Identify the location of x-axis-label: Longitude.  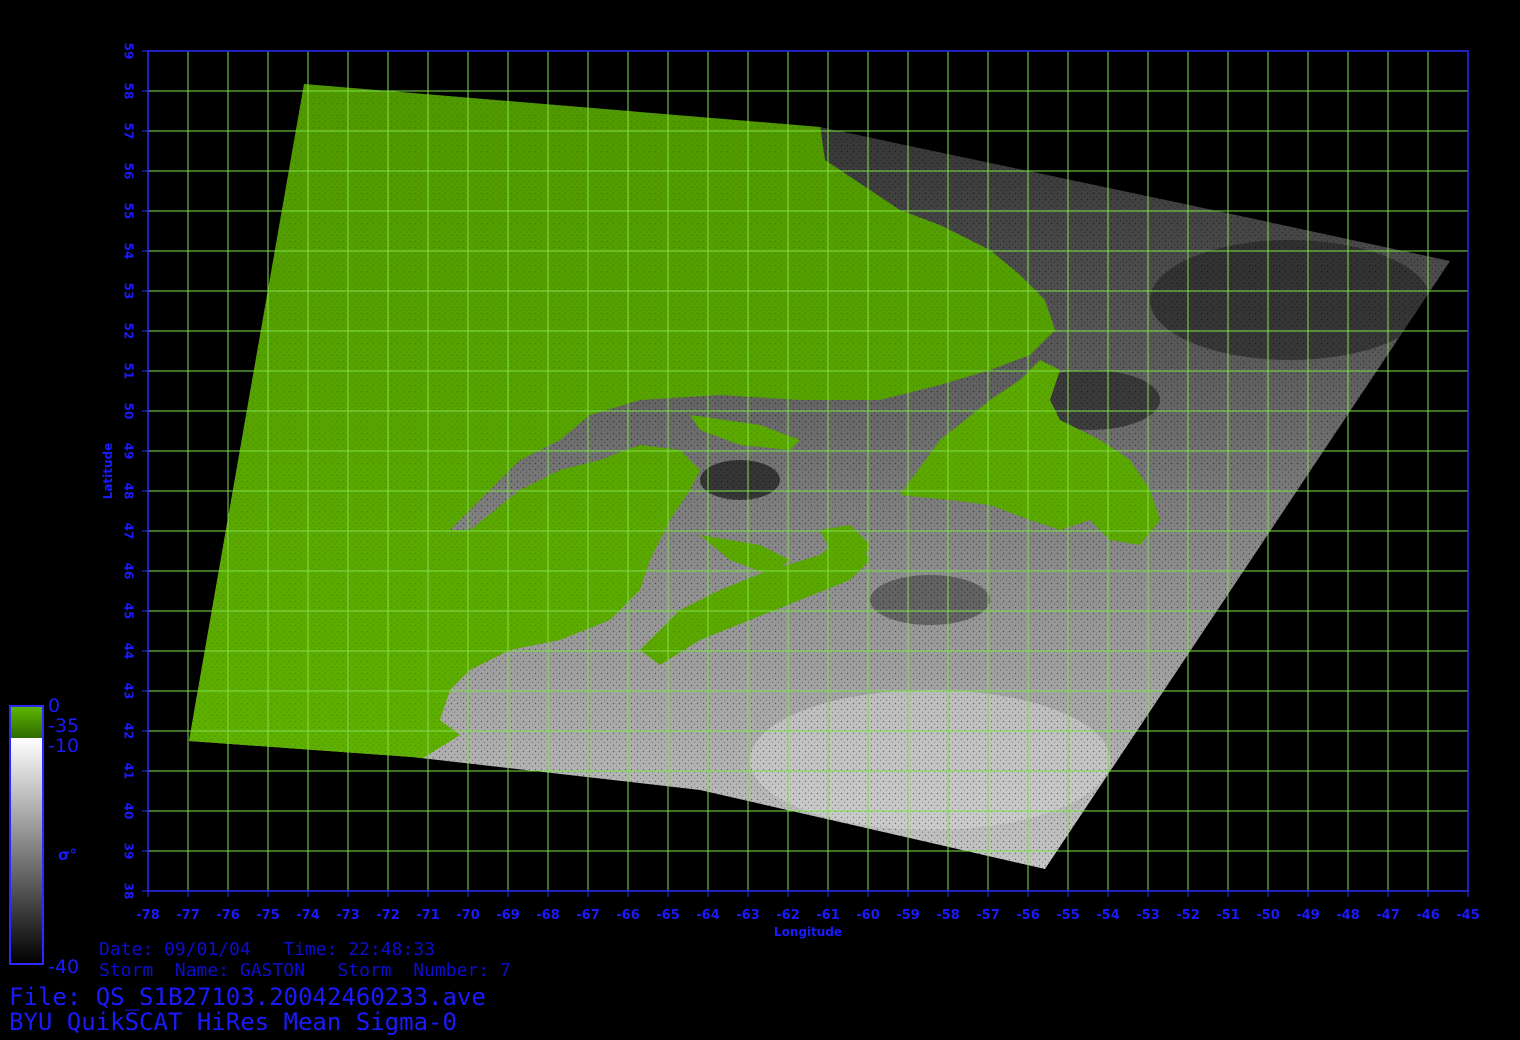
(808, 932).